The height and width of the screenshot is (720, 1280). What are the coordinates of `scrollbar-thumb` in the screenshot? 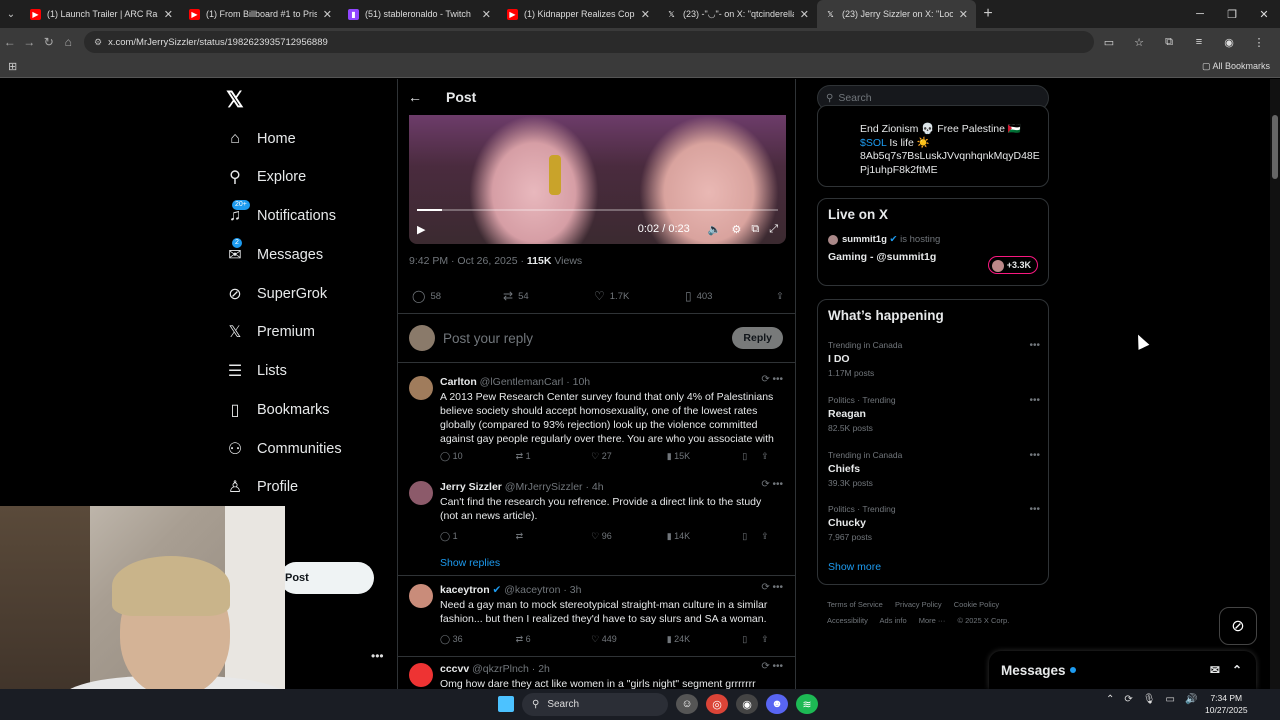 It's located at (1275, 147).